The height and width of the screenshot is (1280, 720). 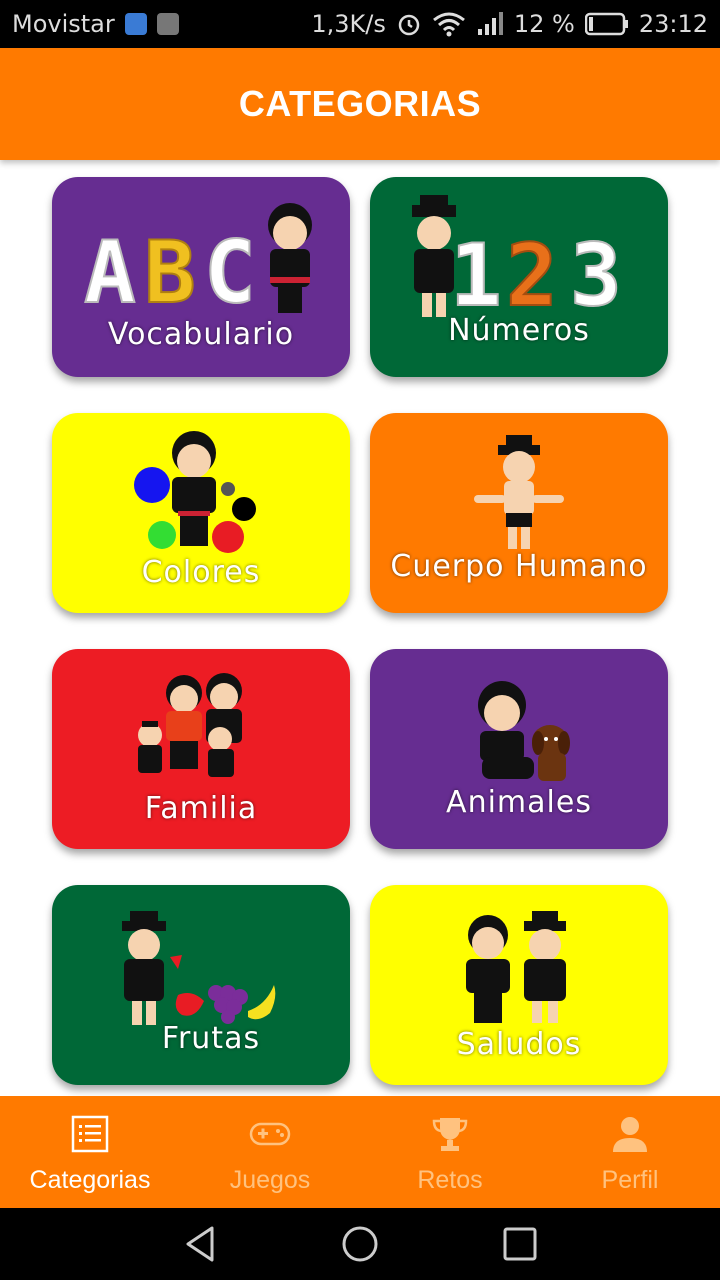 I want to click on wifi-icon, so click(x=448, y=24).